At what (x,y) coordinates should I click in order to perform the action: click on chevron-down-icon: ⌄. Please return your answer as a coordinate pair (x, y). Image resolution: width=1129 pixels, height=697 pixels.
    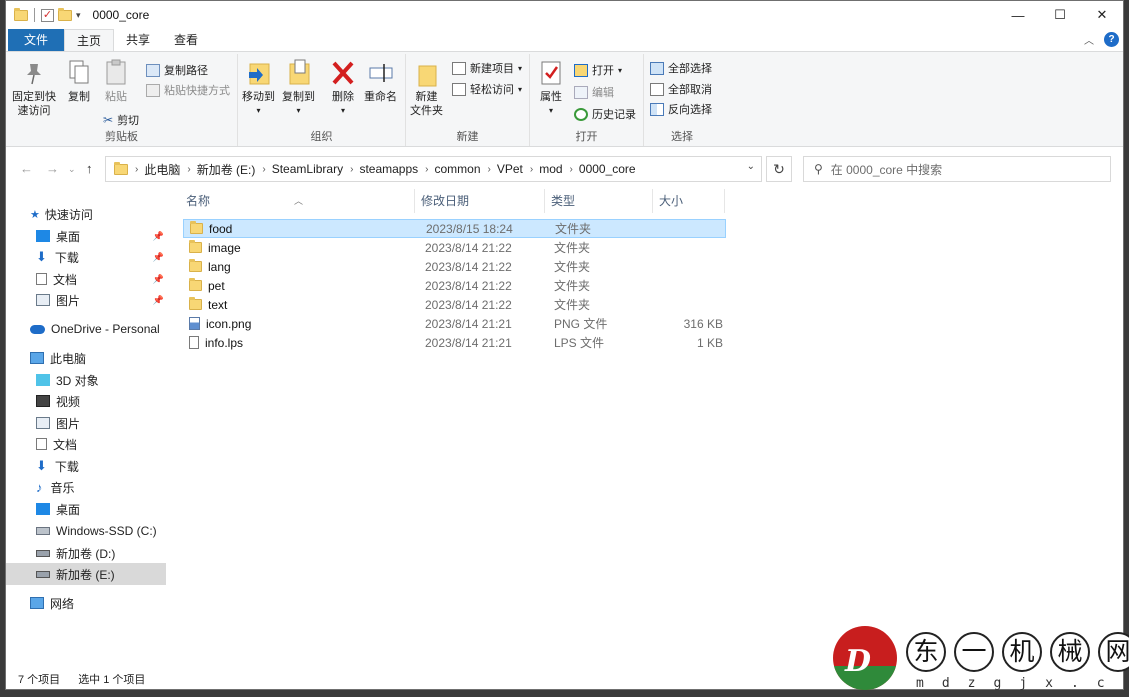
    Looking at the image, I should click on (751, 166).